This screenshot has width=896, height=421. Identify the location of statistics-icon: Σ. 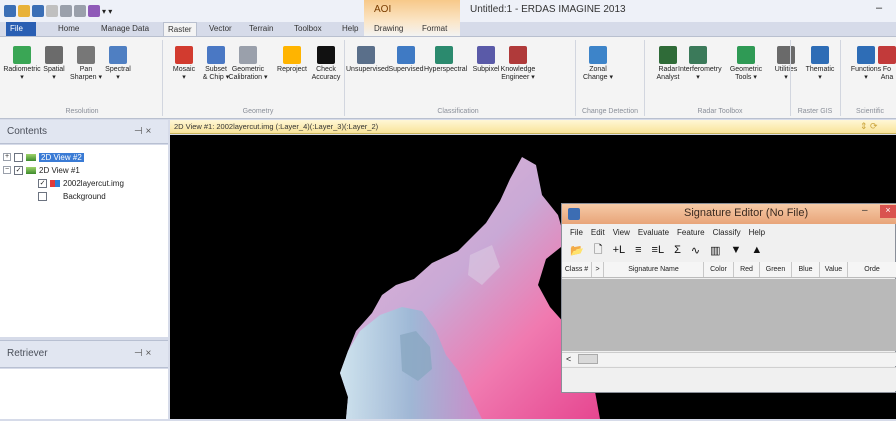
(677, 250).